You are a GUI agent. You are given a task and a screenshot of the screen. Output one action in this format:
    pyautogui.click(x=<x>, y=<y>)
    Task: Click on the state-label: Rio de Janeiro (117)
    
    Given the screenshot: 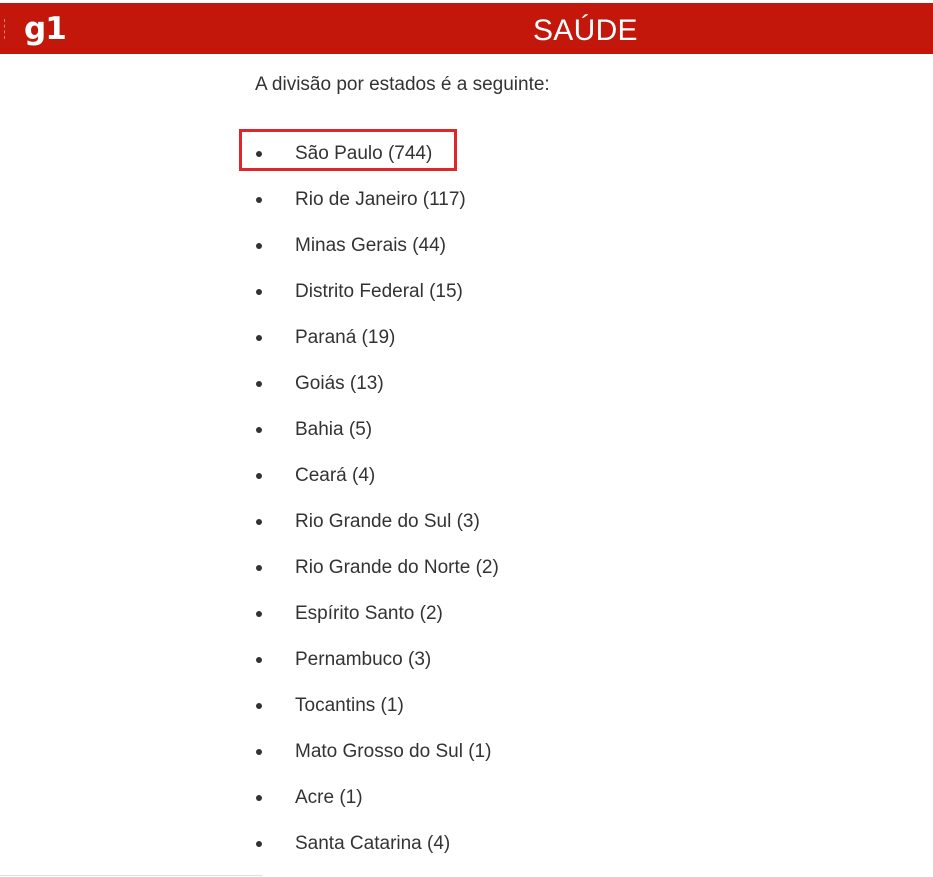 What is the action you would take?
    pyautogui.click(x=380, y=199)
    